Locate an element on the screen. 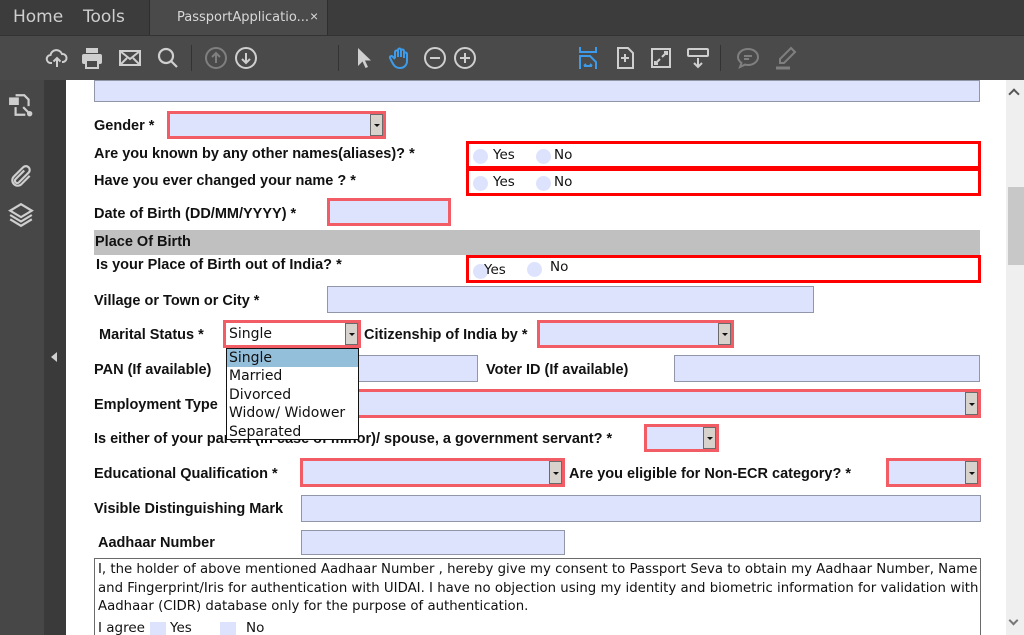  village-input is located at coordinates (570, 299).